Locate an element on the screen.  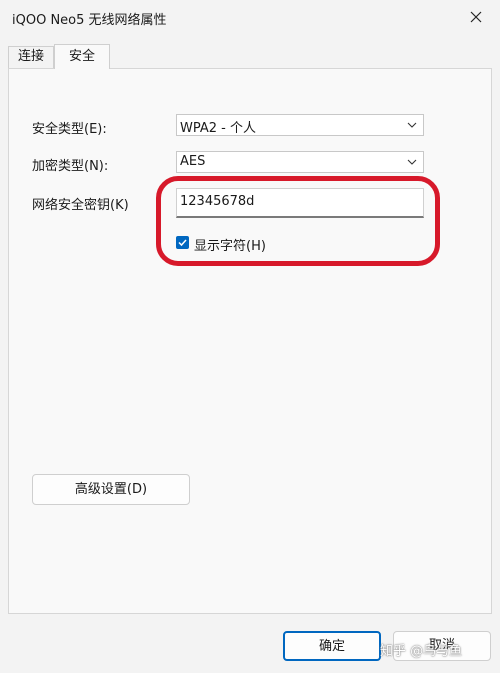
close-icon is located at coordinates (476, 17).